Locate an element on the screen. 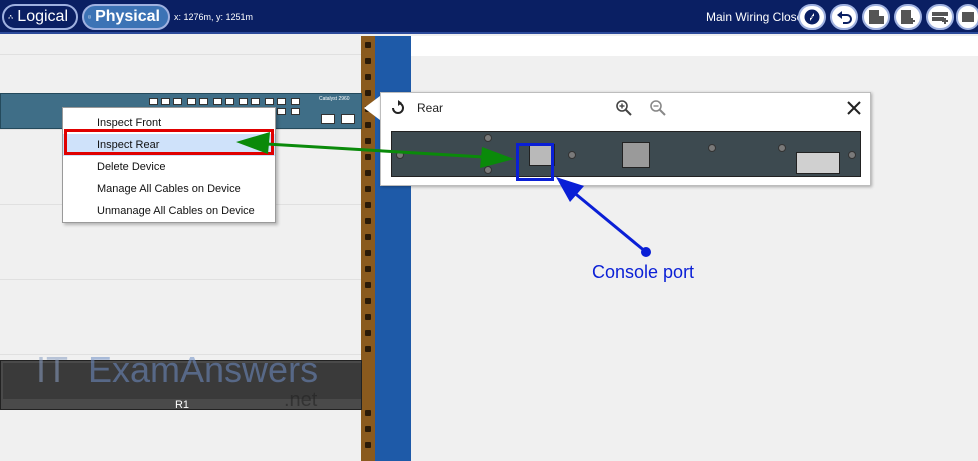 The image size is (978, 461). compass-icon is located at coordinates (812, 17).